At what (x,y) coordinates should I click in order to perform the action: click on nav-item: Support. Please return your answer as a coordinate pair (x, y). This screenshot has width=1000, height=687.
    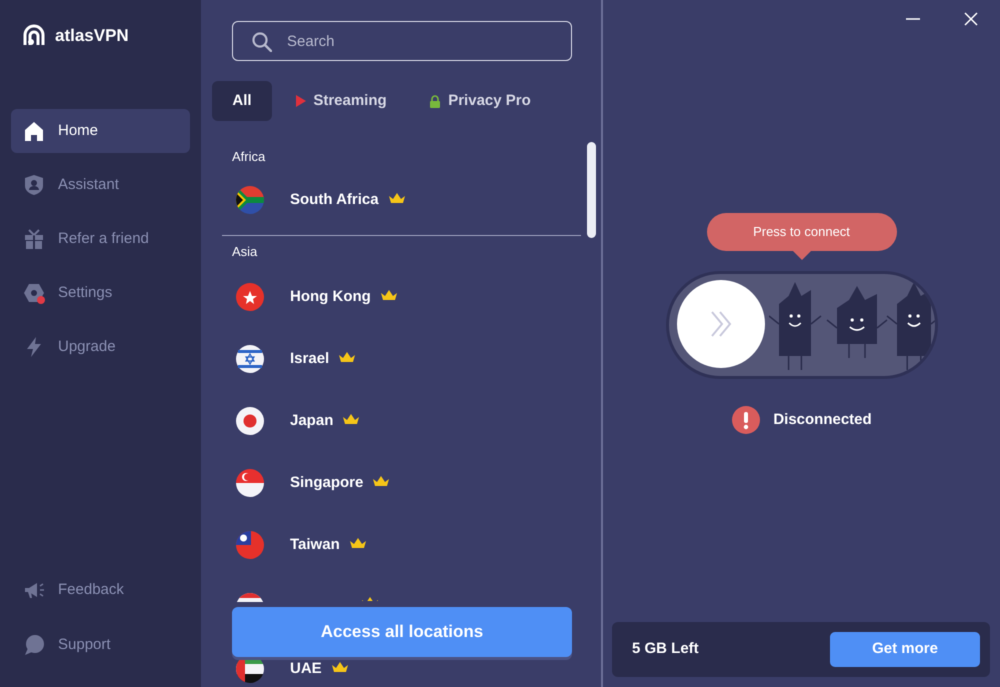
    Looking at the image, I should click on (100, 645).